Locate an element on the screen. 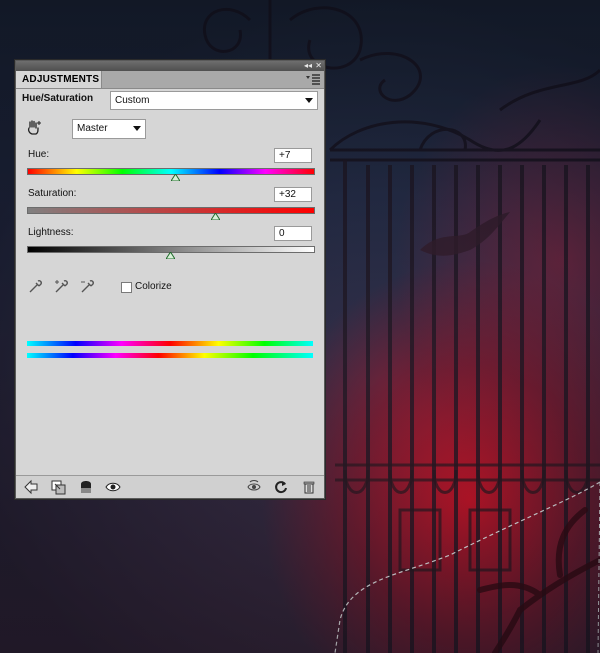 Image resolution: width=600 pixels, height=653 pixels. lightness-label: Lightness: is located at coordinates (51, 232).